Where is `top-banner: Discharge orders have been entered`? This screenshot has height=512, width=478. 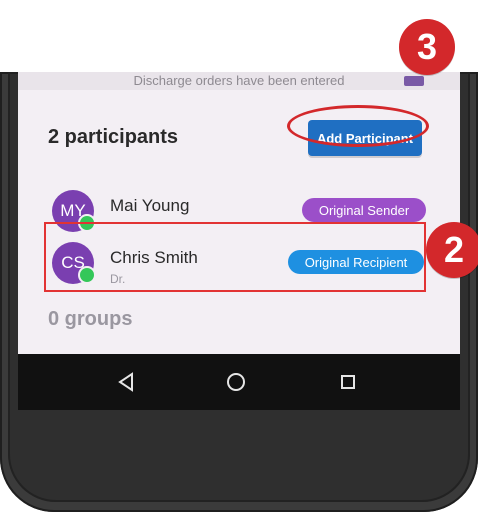
top-banner: Discharge orders have been entered is located at coordinates (239, 81).